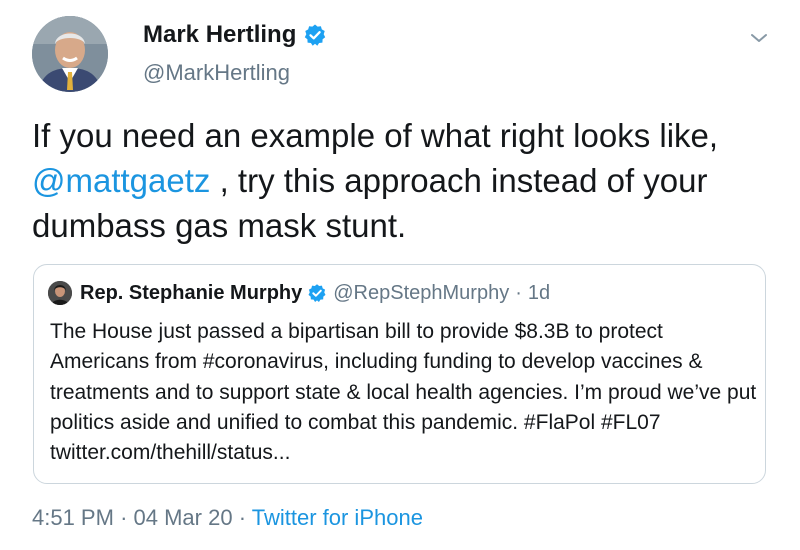 This screenshot has width=800, height=550. What do you see at coordinates (539, 292) in the screenshot?
I see `quoted-age: 1d` at bounding box center [539, 292].